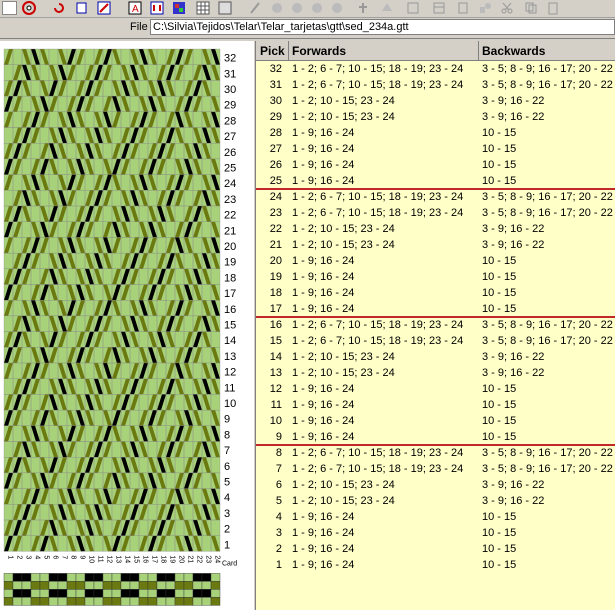  I want to click on table-row: 14 1 - 2; 10 - 15; 23 - 24 3 - 9; 16 - 22, so click(435, 357).